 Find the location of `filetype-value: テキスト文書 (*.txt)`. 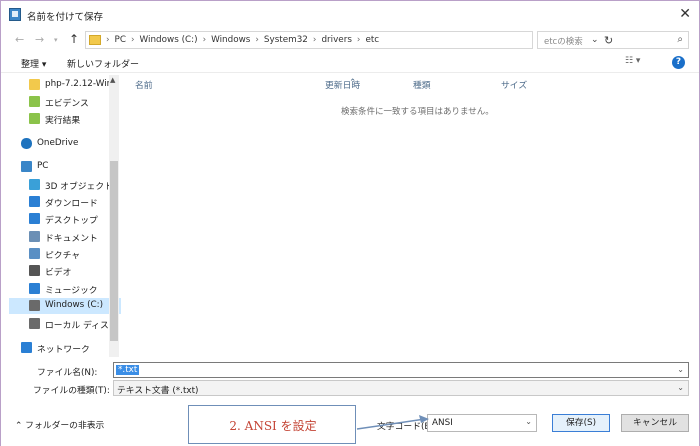

filetype-value: テキスト文書 (*.txt) is located at coordinates (158, 391).